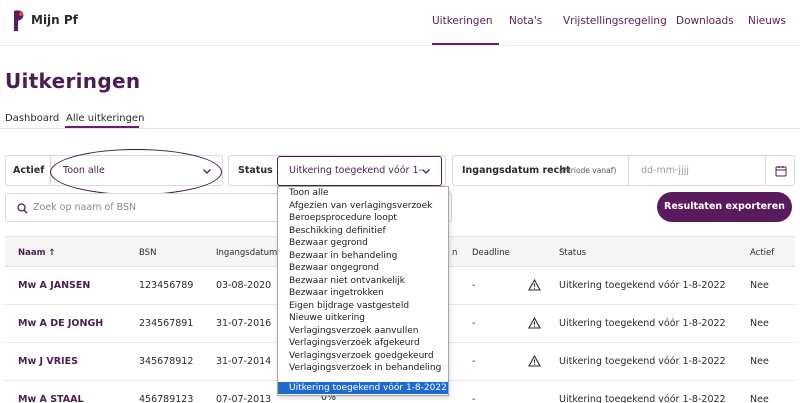 The width and height of the screenshot is (800, 403). Describe the element at coordinates (250, 253) in the screenshot. I see `col-ingangsdatum: Ingangsdatum r` at that location.